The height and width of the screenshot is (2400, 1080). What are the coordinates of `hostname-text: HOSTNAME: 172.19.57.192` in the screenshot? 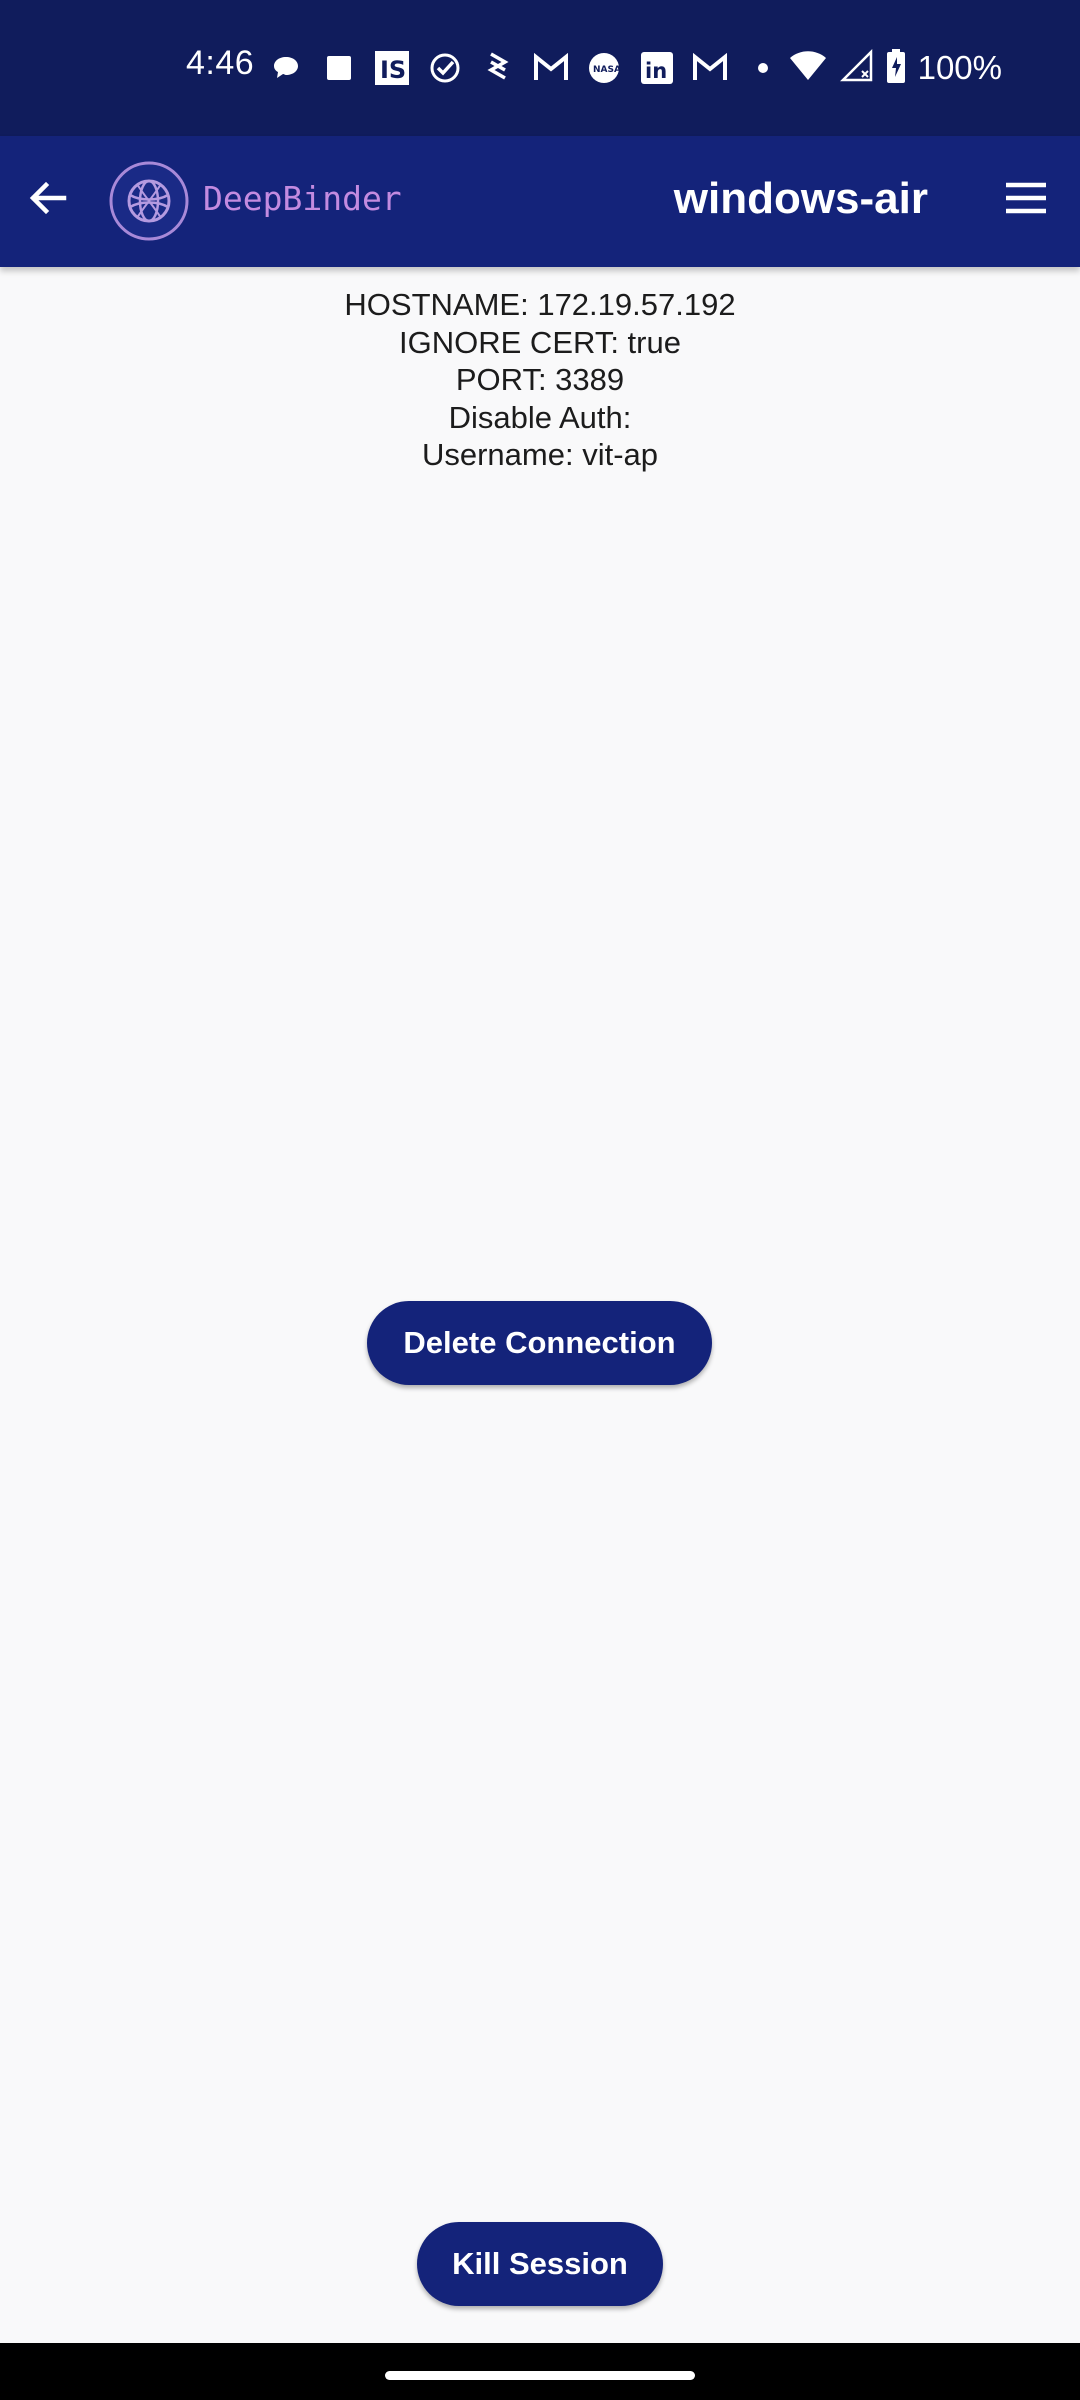 It's located at (540, 304).